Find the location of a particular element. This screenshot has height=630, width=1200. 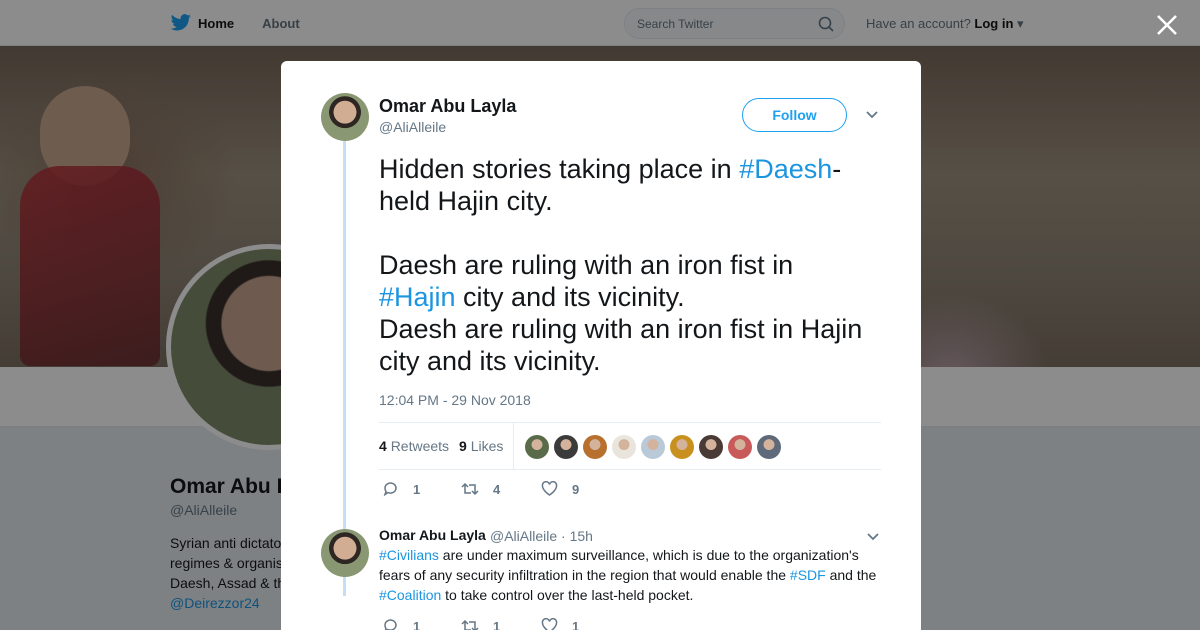

retweets-label: Retweets is located at coordinates (420, 446).